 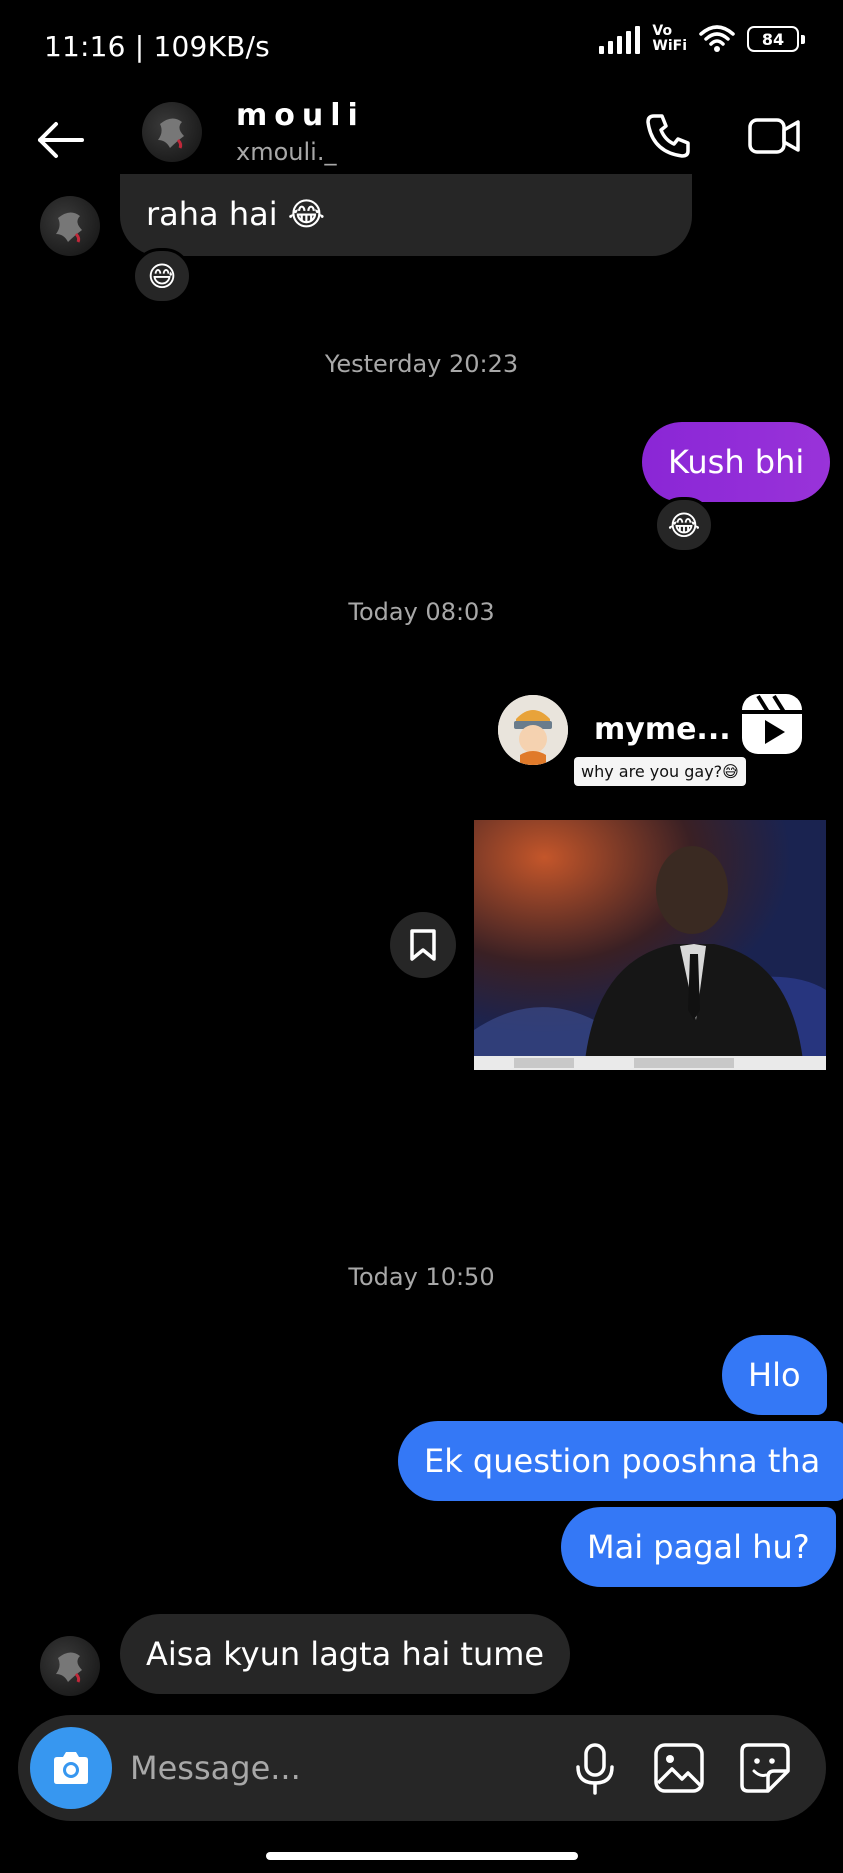 I want to click on home-indicator, so click(x=422, y=1856).